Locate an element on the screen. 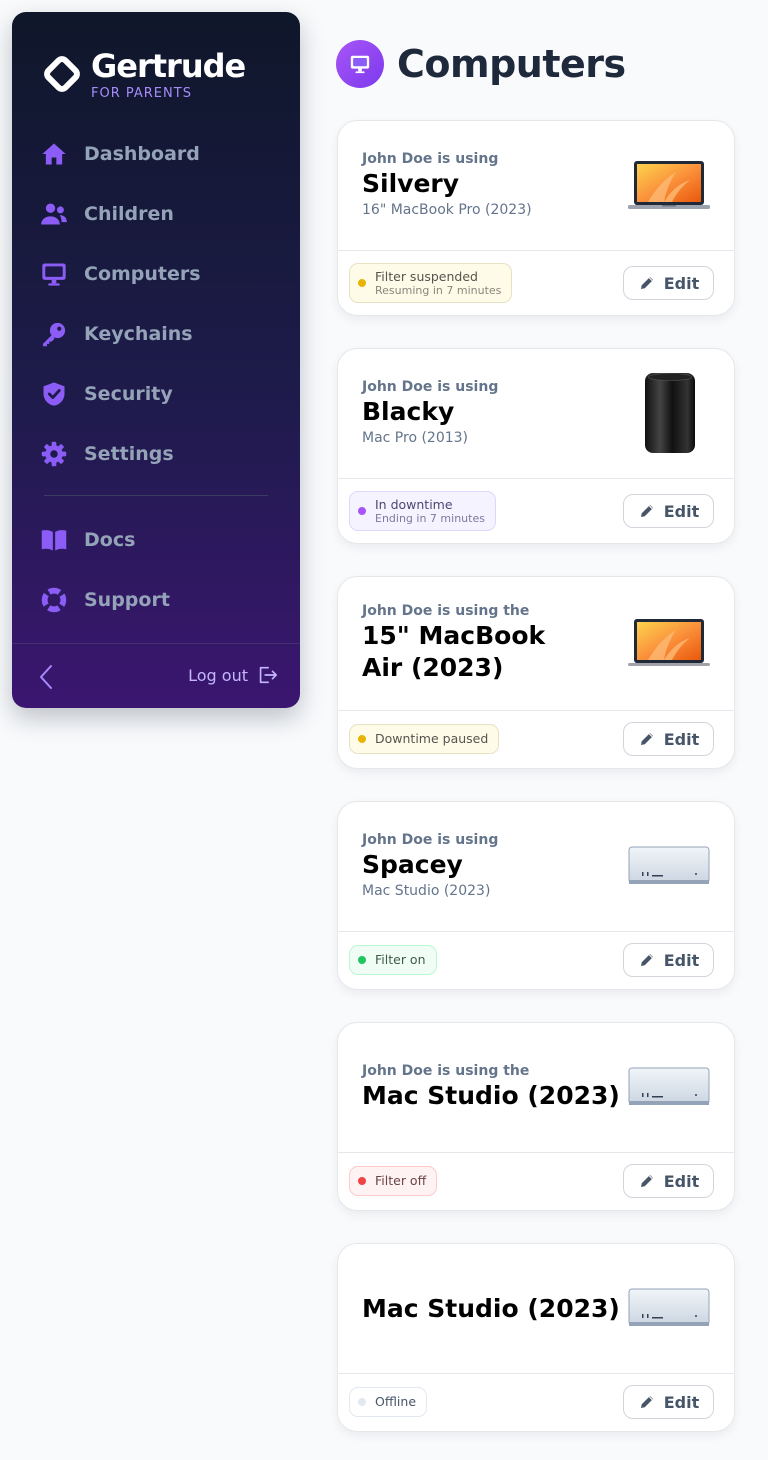  logout-button: Log out is located at coordinates (233, 675).